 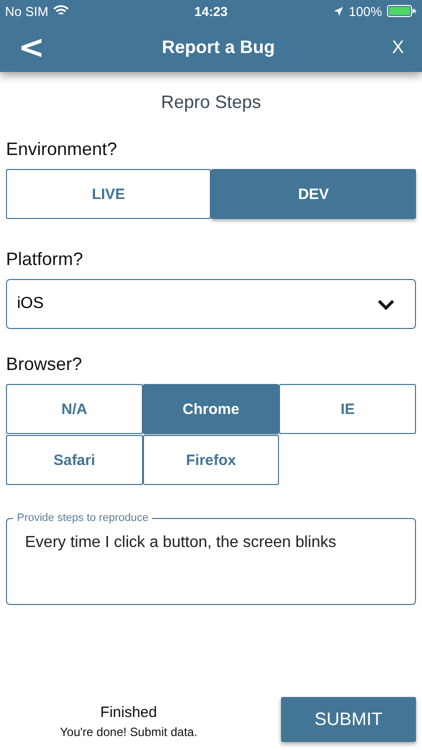 What do you see at coordinates (31, 47) in the screenshot?
I see `back-button: <` at bounding box center [31, 47].